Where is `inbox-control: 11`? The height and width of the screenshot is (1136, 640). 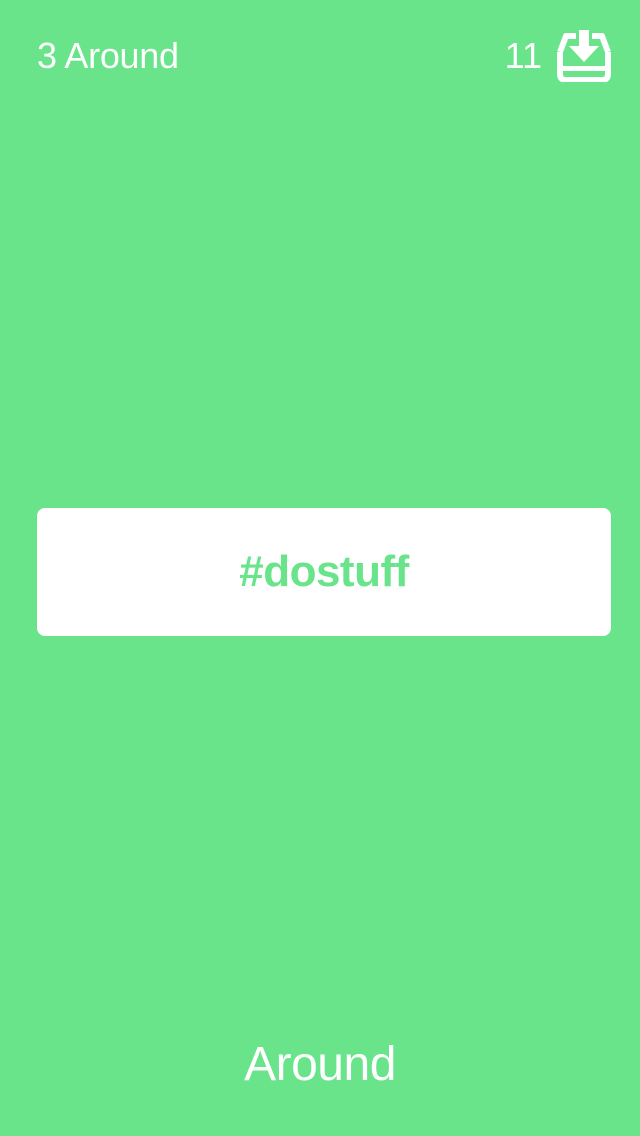
inbox-control: 11 is located at coordinates (558, 56).